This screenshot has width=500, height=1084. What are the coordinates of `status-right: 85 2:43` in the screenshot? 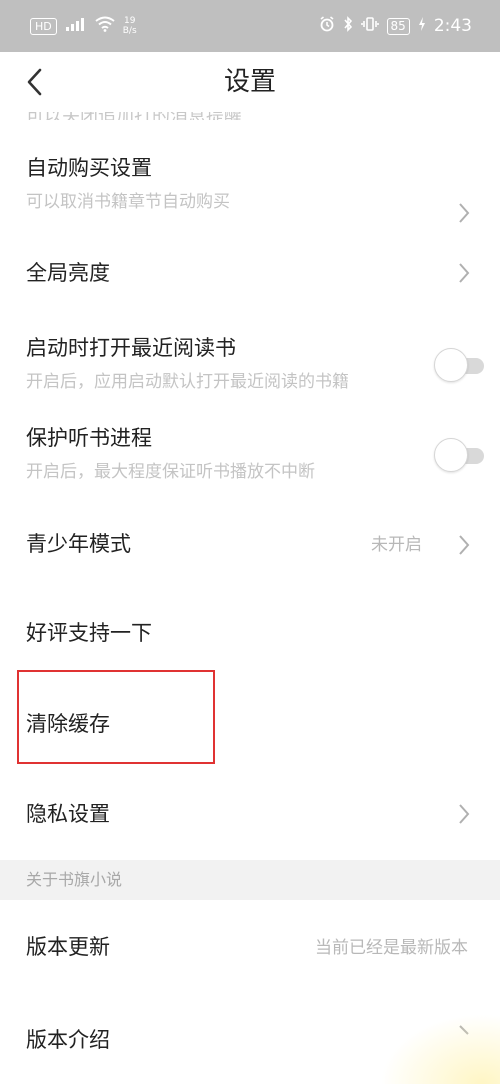 It's located at (395, 26).